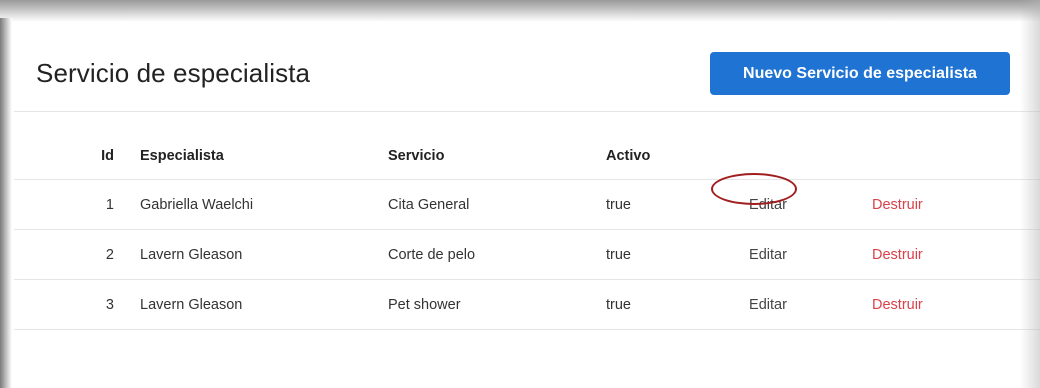 The height and width of the screenshot is (388, 1040). Describe the element at coordinates (197, 204) in the screenshot. I see `cell-especialista: Gabriella Waelchi` at that location.